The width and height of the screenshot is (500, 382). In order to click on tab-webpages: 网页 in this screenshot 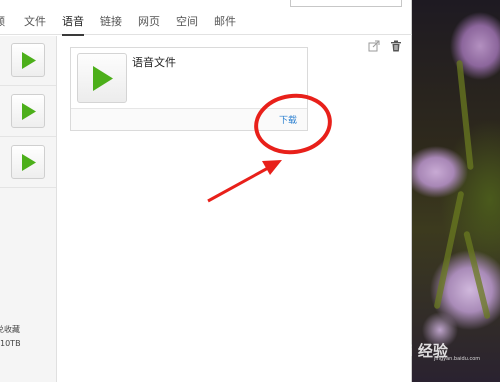, I will do `click(149, 21)`.